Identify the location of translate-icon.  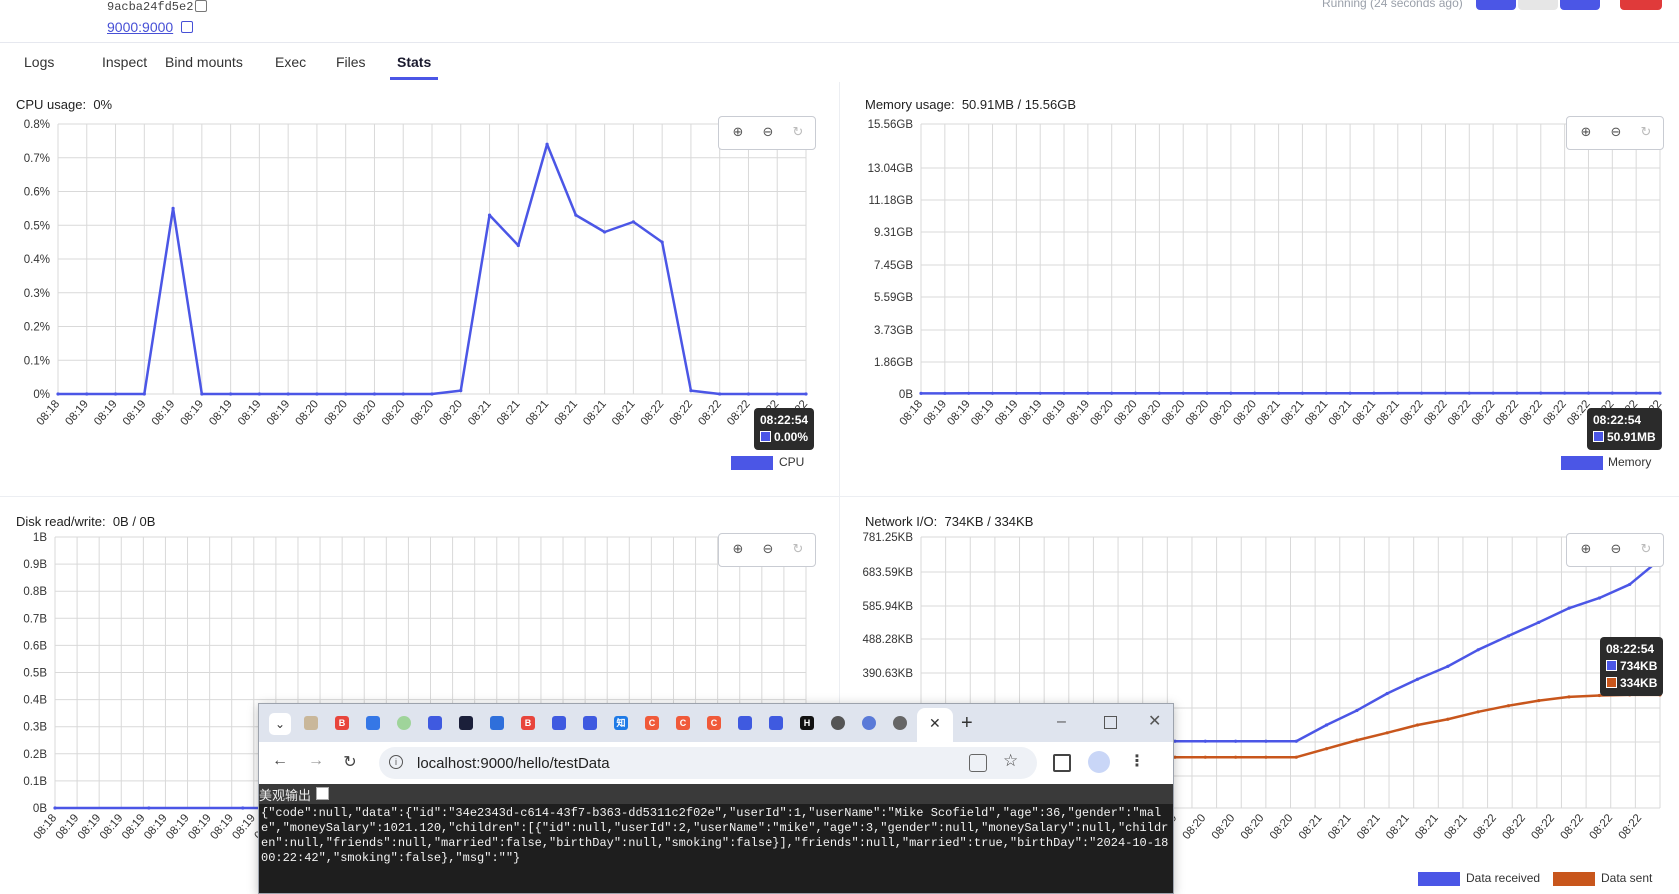
(978, 763).